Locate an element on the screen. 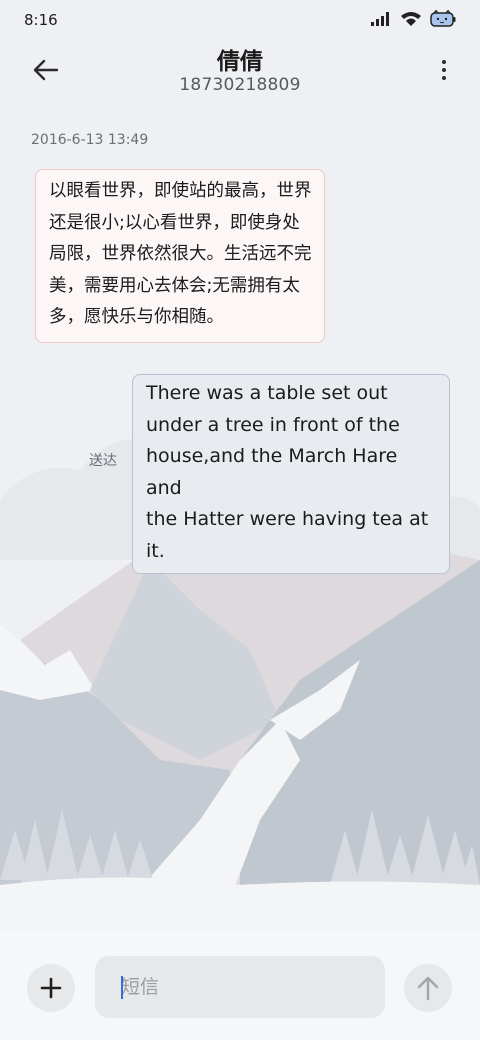 This screenshot has width=480, height=1040. contact-number: 18730218809 is located at coordinates (240, 85).